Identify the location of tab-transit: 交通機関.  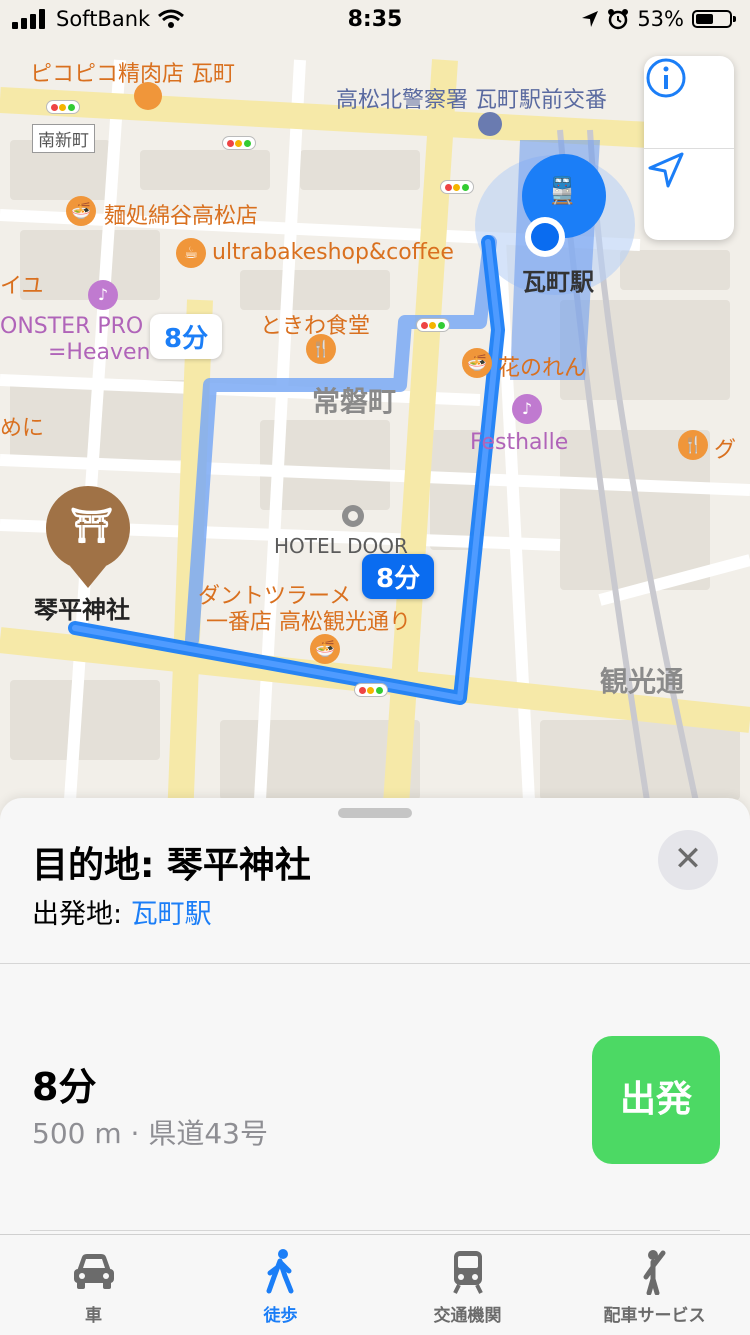
(467, 1285).